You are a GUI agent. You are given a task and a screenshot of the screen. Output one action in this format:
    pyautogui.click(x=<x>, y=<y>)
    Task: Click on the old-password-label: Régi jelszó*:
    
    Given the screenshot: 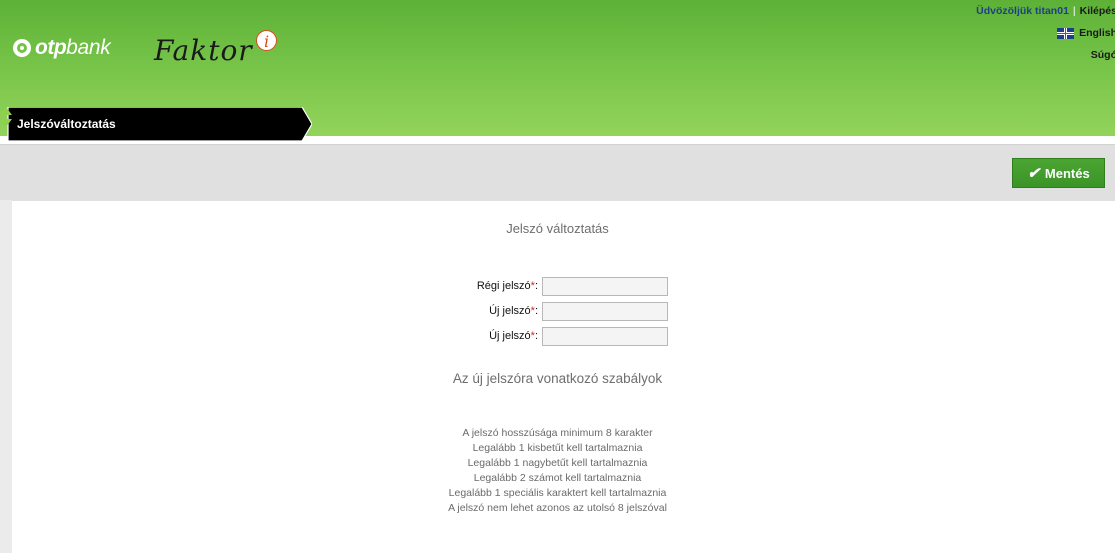 What is the action you would take?
    pyautogui.click(x=507, y=286)
    